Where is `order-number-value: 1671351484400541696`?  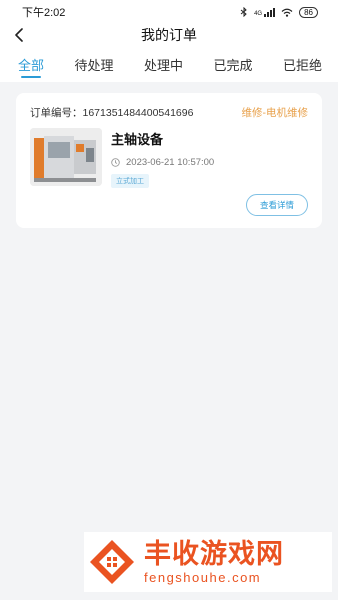
order-number-value: 1671351484400541696 is located at coordinates (138, 113).